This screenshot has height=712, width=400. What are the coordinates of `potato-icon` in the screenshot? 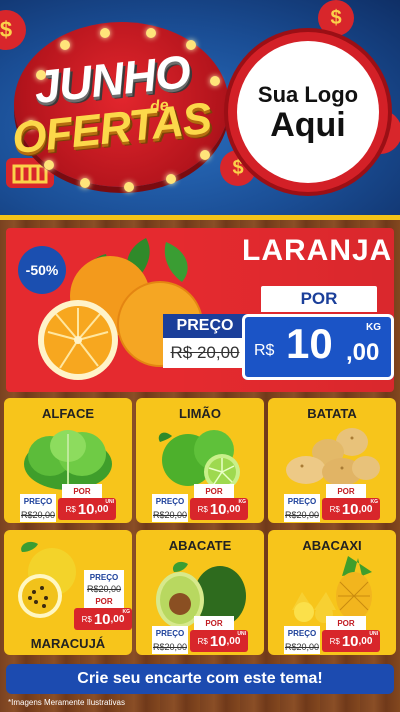 It's located at (333, 457).